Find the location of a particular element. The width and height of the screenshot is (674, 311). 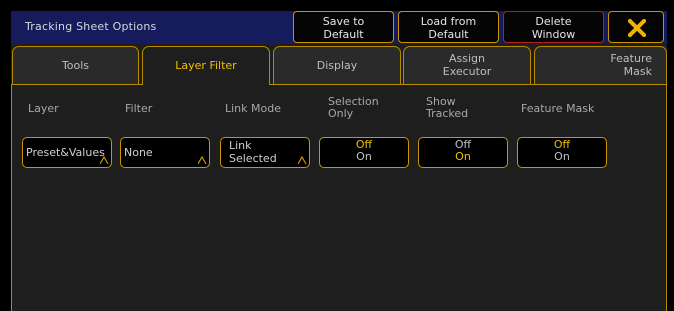

save-to-default-button: Save to Default is located at coordinates (343, 27).